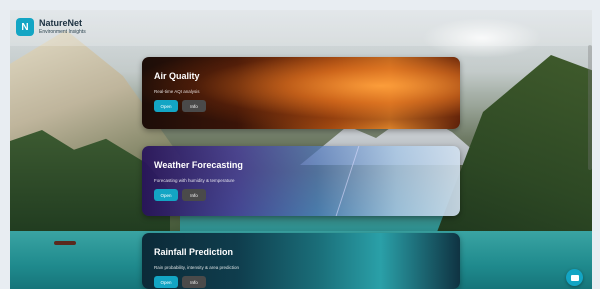  I want to click on app-subtitle: Environment Insights, so click(62, 32).